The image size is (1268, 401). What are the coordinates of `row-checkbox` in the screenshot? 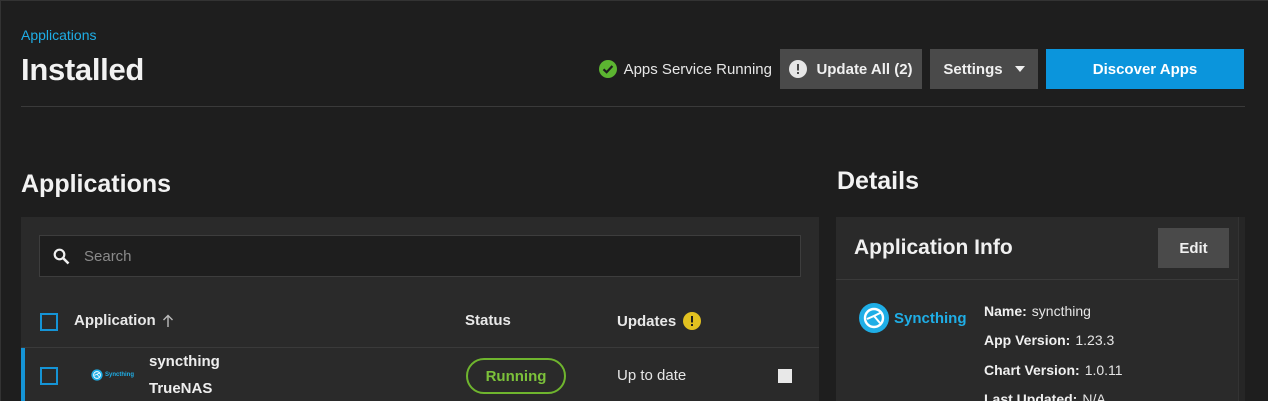 It's located at (49, 376).